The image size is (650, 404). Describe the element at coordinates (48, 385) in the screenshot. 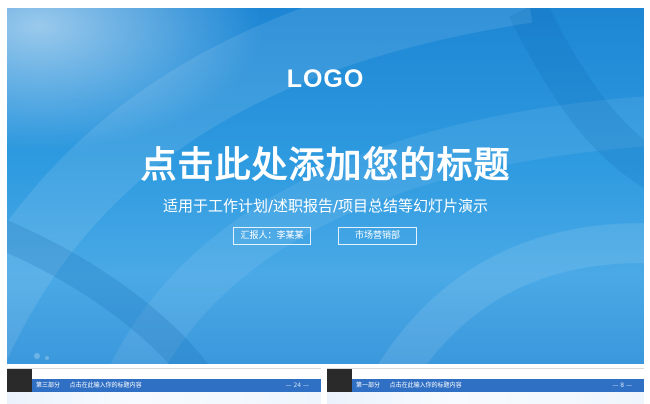

I see `thumbnail-section: 第三部分` at that location.